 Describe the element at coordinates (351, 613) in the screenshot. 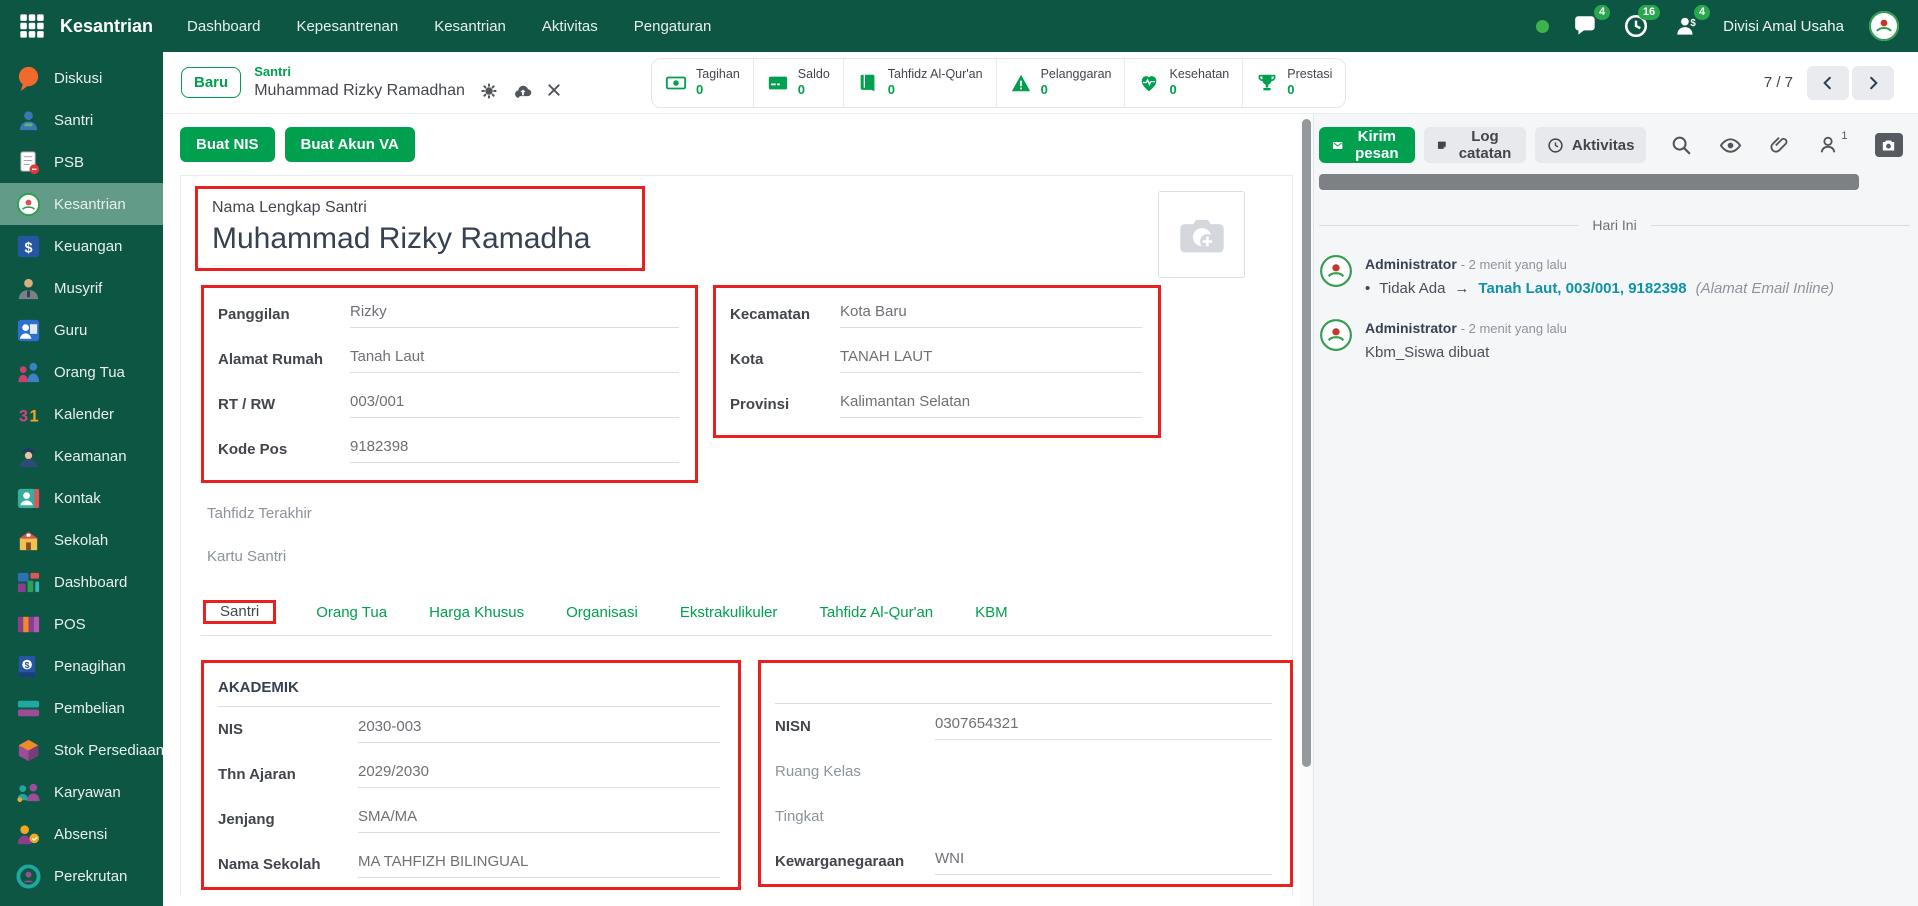

I see `tab-orang-tua: Orang Tua` at that location.